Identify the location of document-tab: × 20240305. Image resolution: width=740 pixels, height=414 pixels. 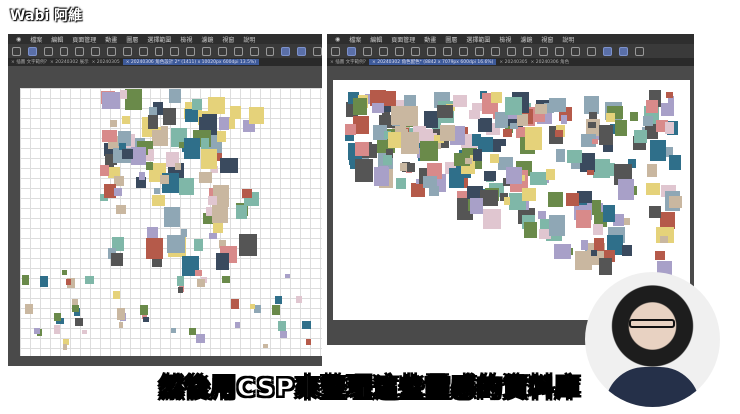
(106, 62).